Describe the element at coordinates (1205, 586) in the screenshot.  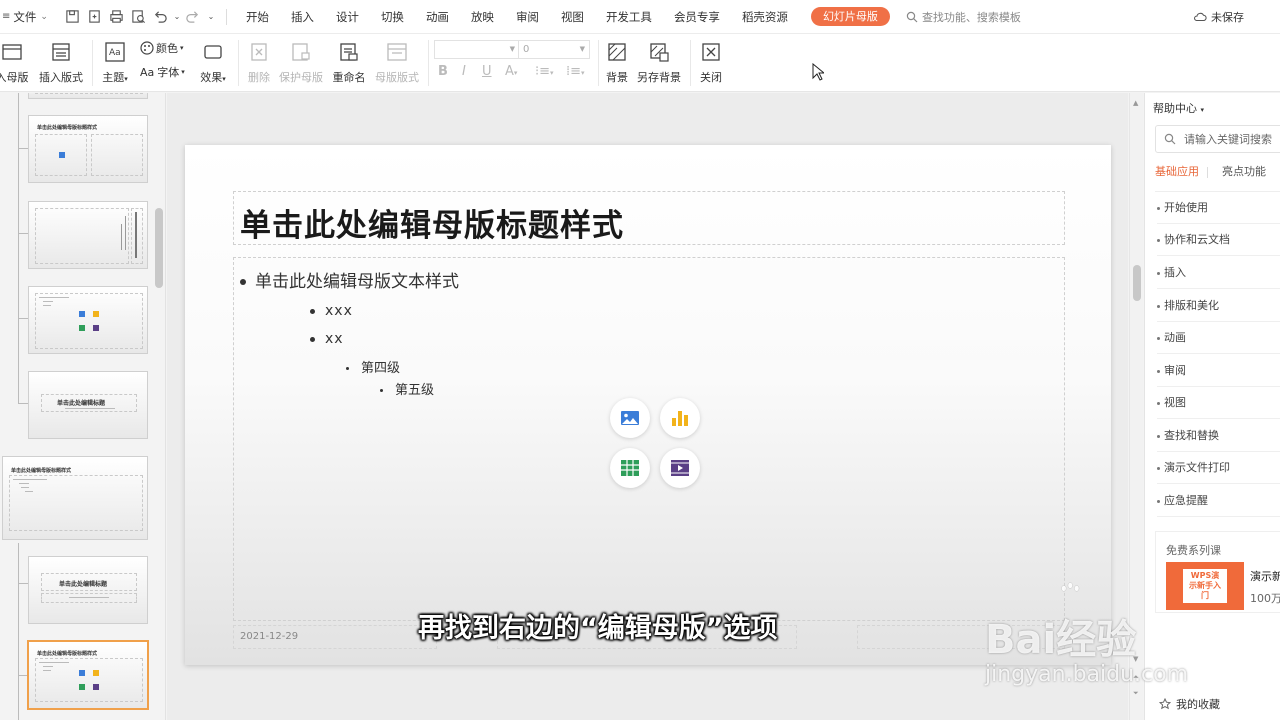
I see `course-thumbnail: WPS演示新手入门` at that location.